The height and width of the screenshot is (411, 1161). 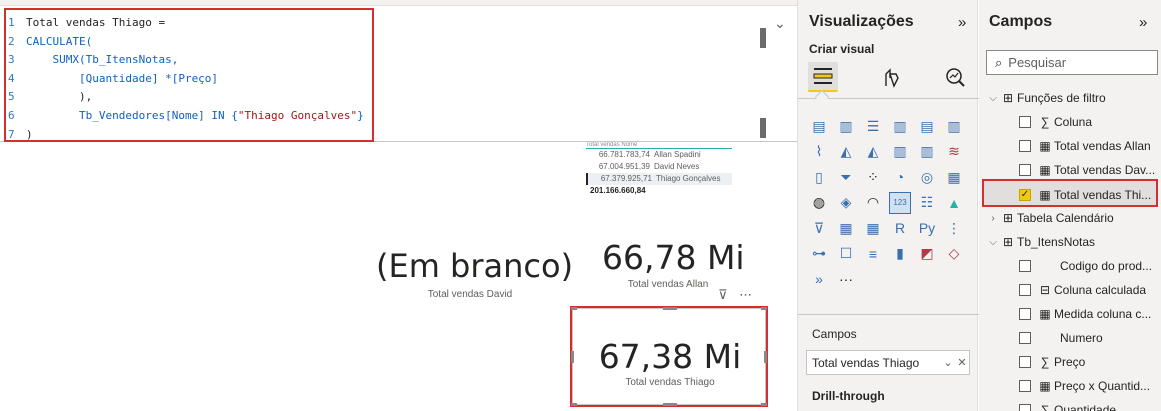 I want to click on ribbon-chart-icon: ≋, so click(x=954, y=152).